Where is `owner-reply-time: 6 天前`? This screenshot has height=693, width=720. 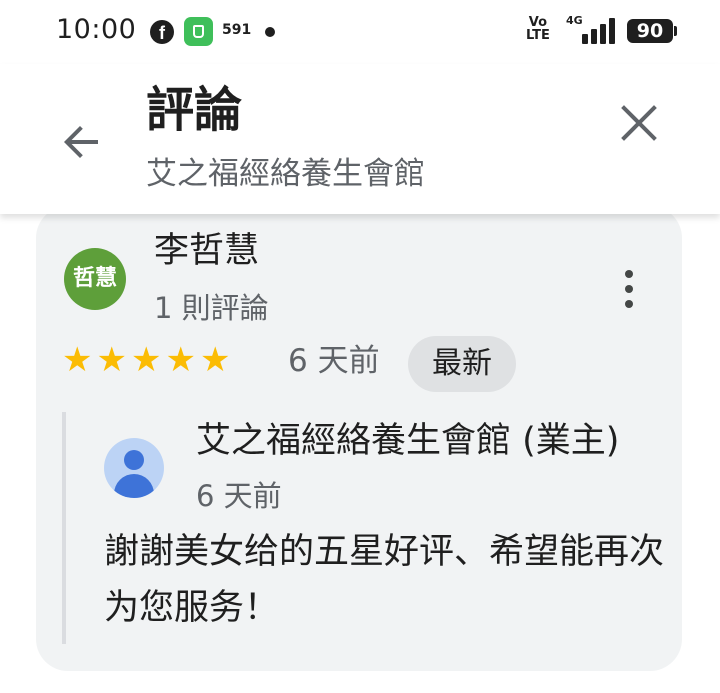 owner-reply-time: 6 天前 is located at coordinates (239, 496).